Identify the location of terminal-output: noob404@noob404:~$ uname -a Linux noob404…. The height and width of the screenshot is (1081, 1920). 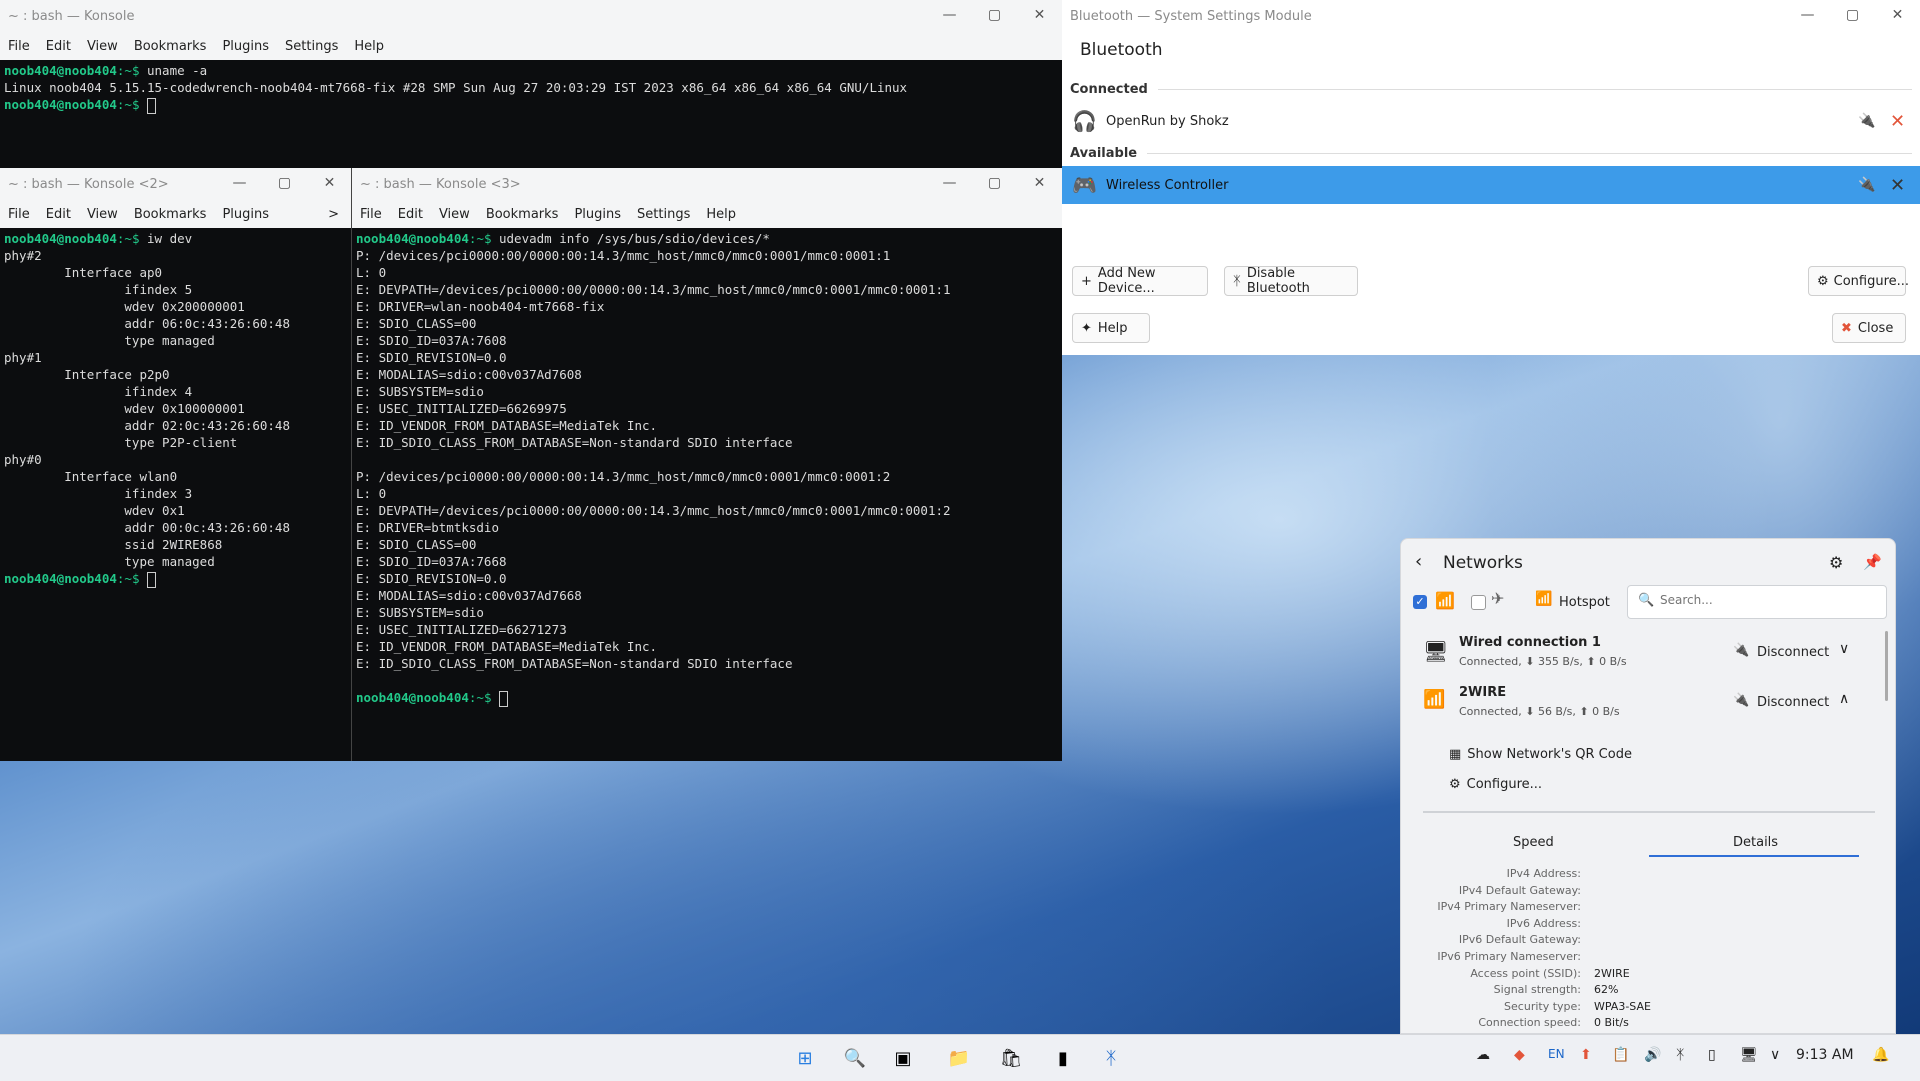
(531, 114).